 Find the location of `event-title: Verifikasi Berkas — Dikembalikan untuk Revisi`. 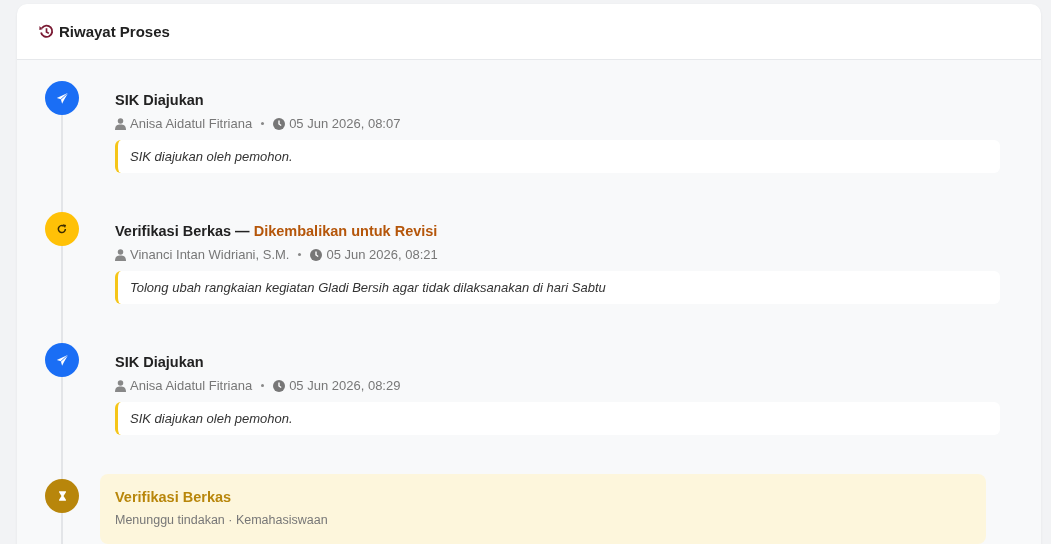

event-title: Verifikasi Berkas — Dikembalikan untuk Revisi is located at coordinates (277, 231).